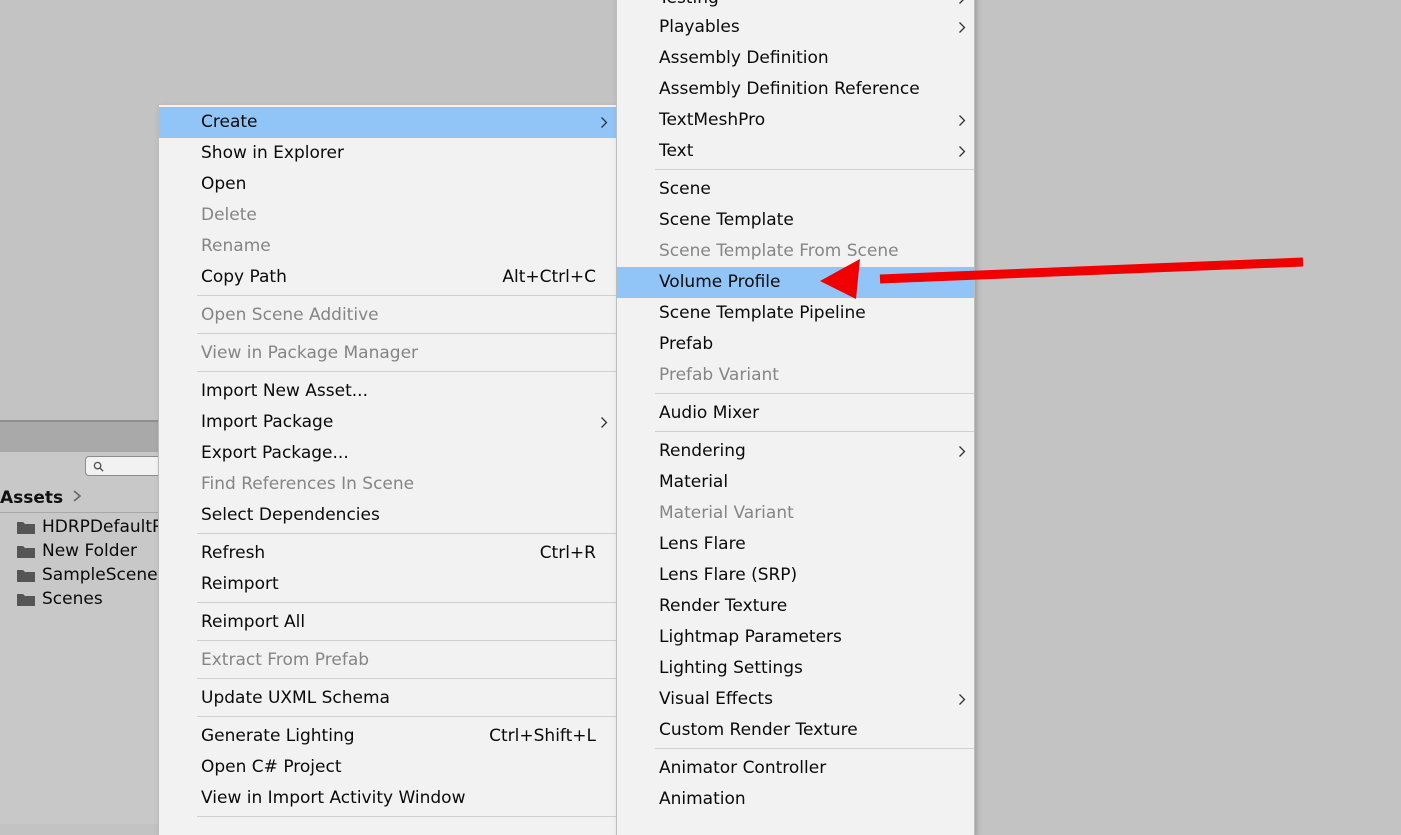 This screenshot has height=835, width=1401. What do you see at coordinates (387, 315) in the screenshot?
I see `menu-item-open-scene-additive: Open Scene Additive` at bounding box center [387, 315].